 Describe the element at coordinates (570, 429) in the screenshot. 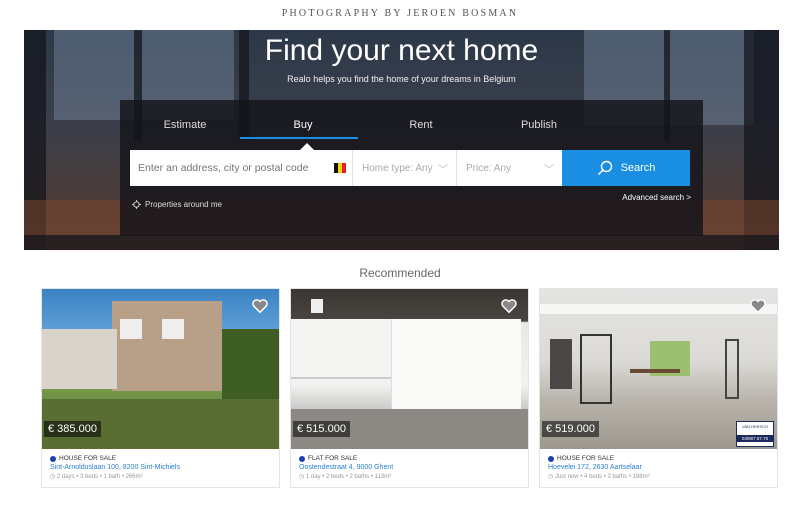

I see `price-tag: € 519.000` at that location.